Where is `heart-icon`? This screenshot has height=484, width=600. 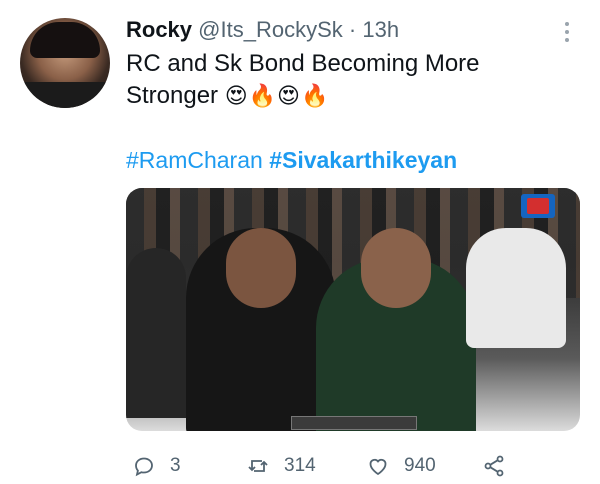
heart-icon is located at coordinates (378, 467).